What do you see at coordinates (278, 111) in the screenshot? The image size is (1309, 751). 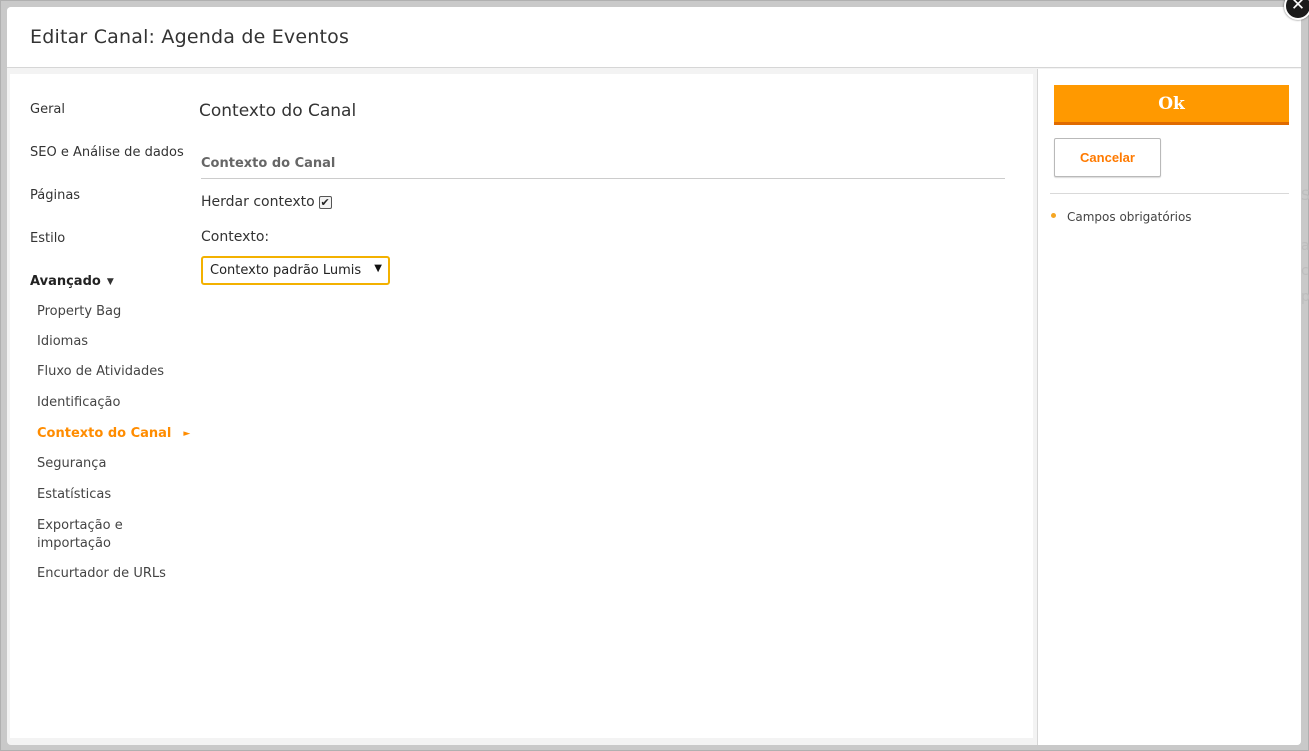 I see `page-title: Contexto do Canal` at bounding box center [278, 111].